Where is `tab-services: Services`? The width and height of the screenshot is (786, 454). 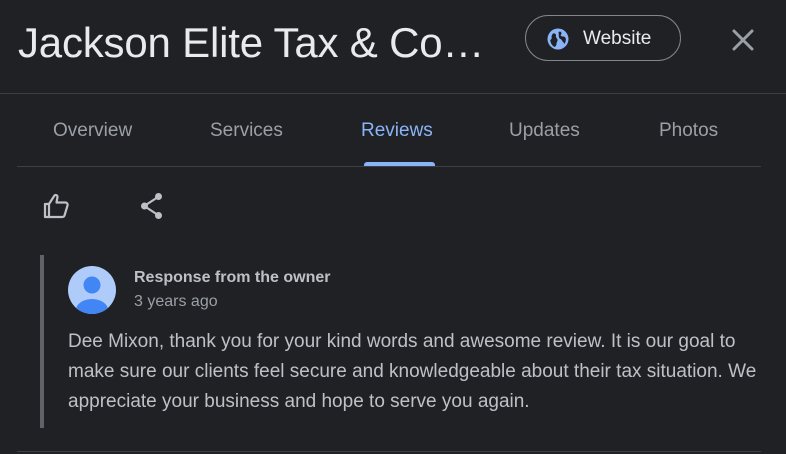 tab-services: Services is located at coordinates (246, 131).